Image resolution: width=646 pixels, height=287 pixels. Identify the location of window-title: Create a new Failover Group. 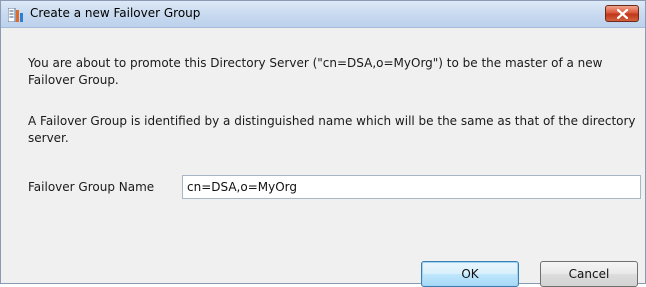
(115, 13).